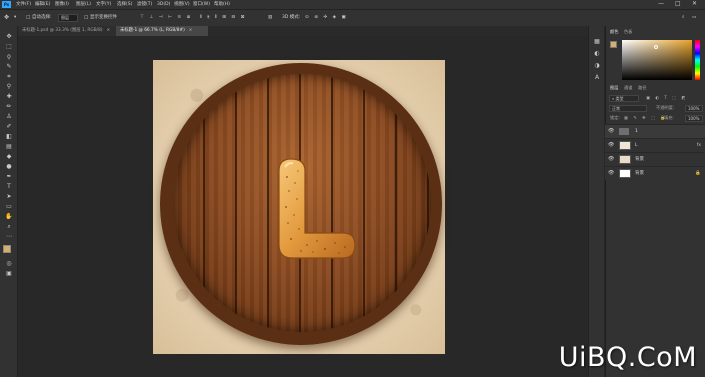 Image resolution: width=705 pixels, height=377 pixels. I want to click on opacity-field: 100%, so click(694, 108).